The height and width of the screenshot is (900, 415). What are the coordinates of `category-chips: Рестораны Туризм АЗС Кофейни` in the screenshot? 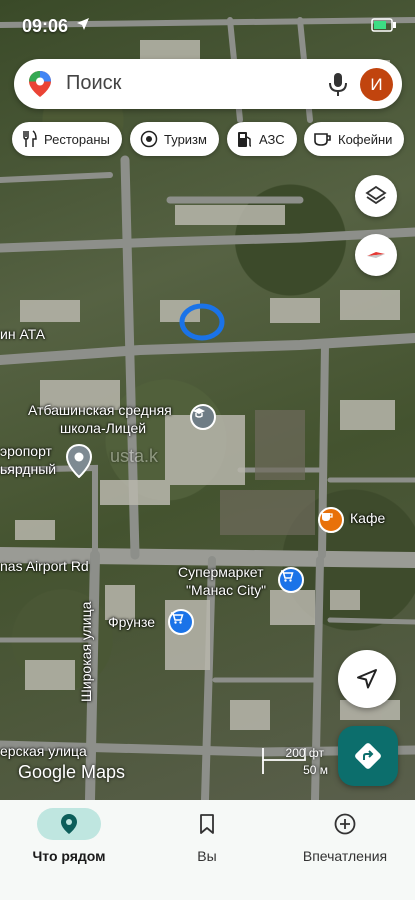 It's located at (213, 140).